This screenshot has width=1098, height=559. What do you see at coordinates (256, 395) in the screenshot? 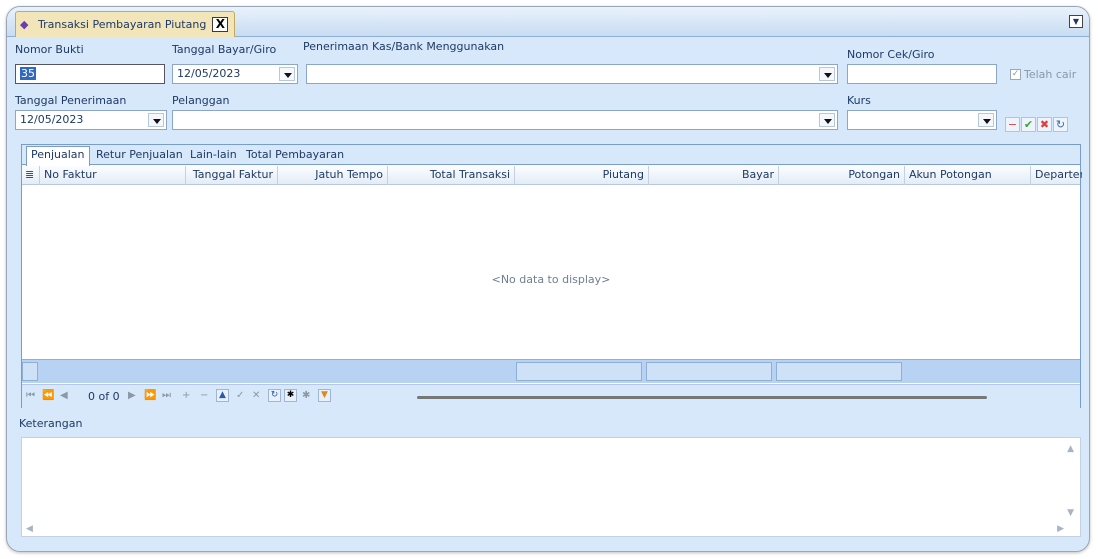
I see `cancel-edit-icon: ✕` at bounding box center [256, 395].